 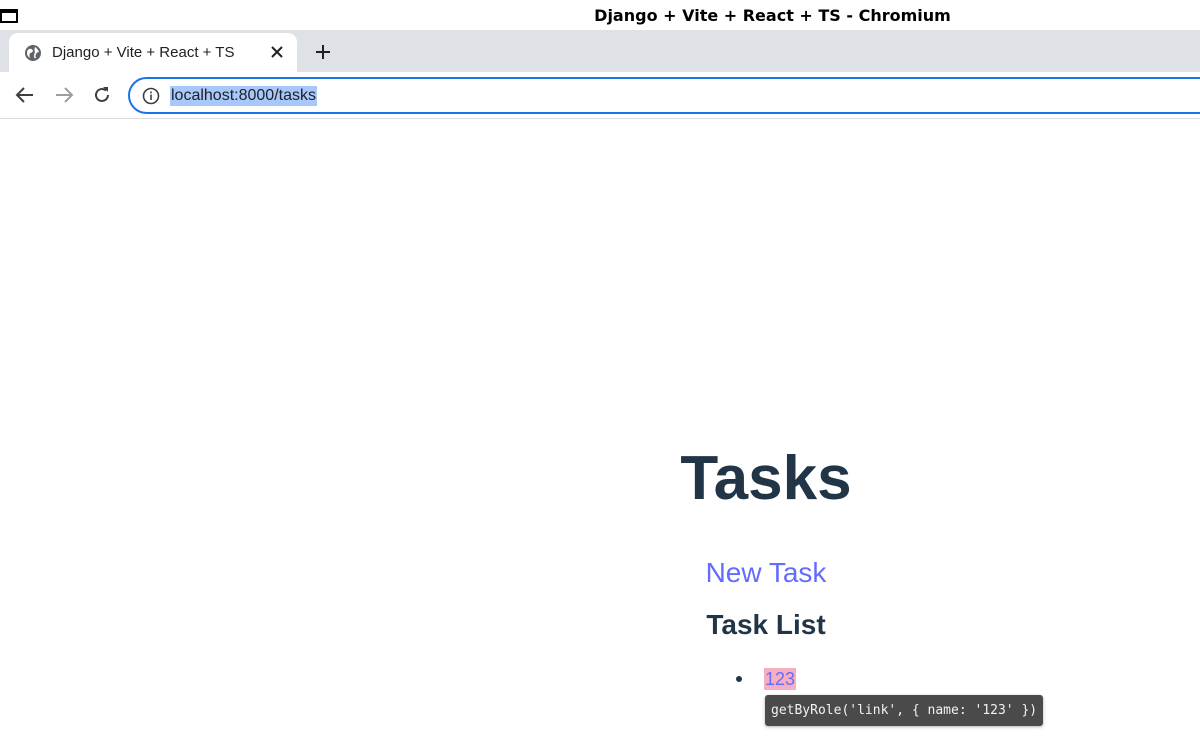 What do you see at coordinates (739, 679) in the screenshot?
I see `list-bullet` at bounding box center [739, 679].